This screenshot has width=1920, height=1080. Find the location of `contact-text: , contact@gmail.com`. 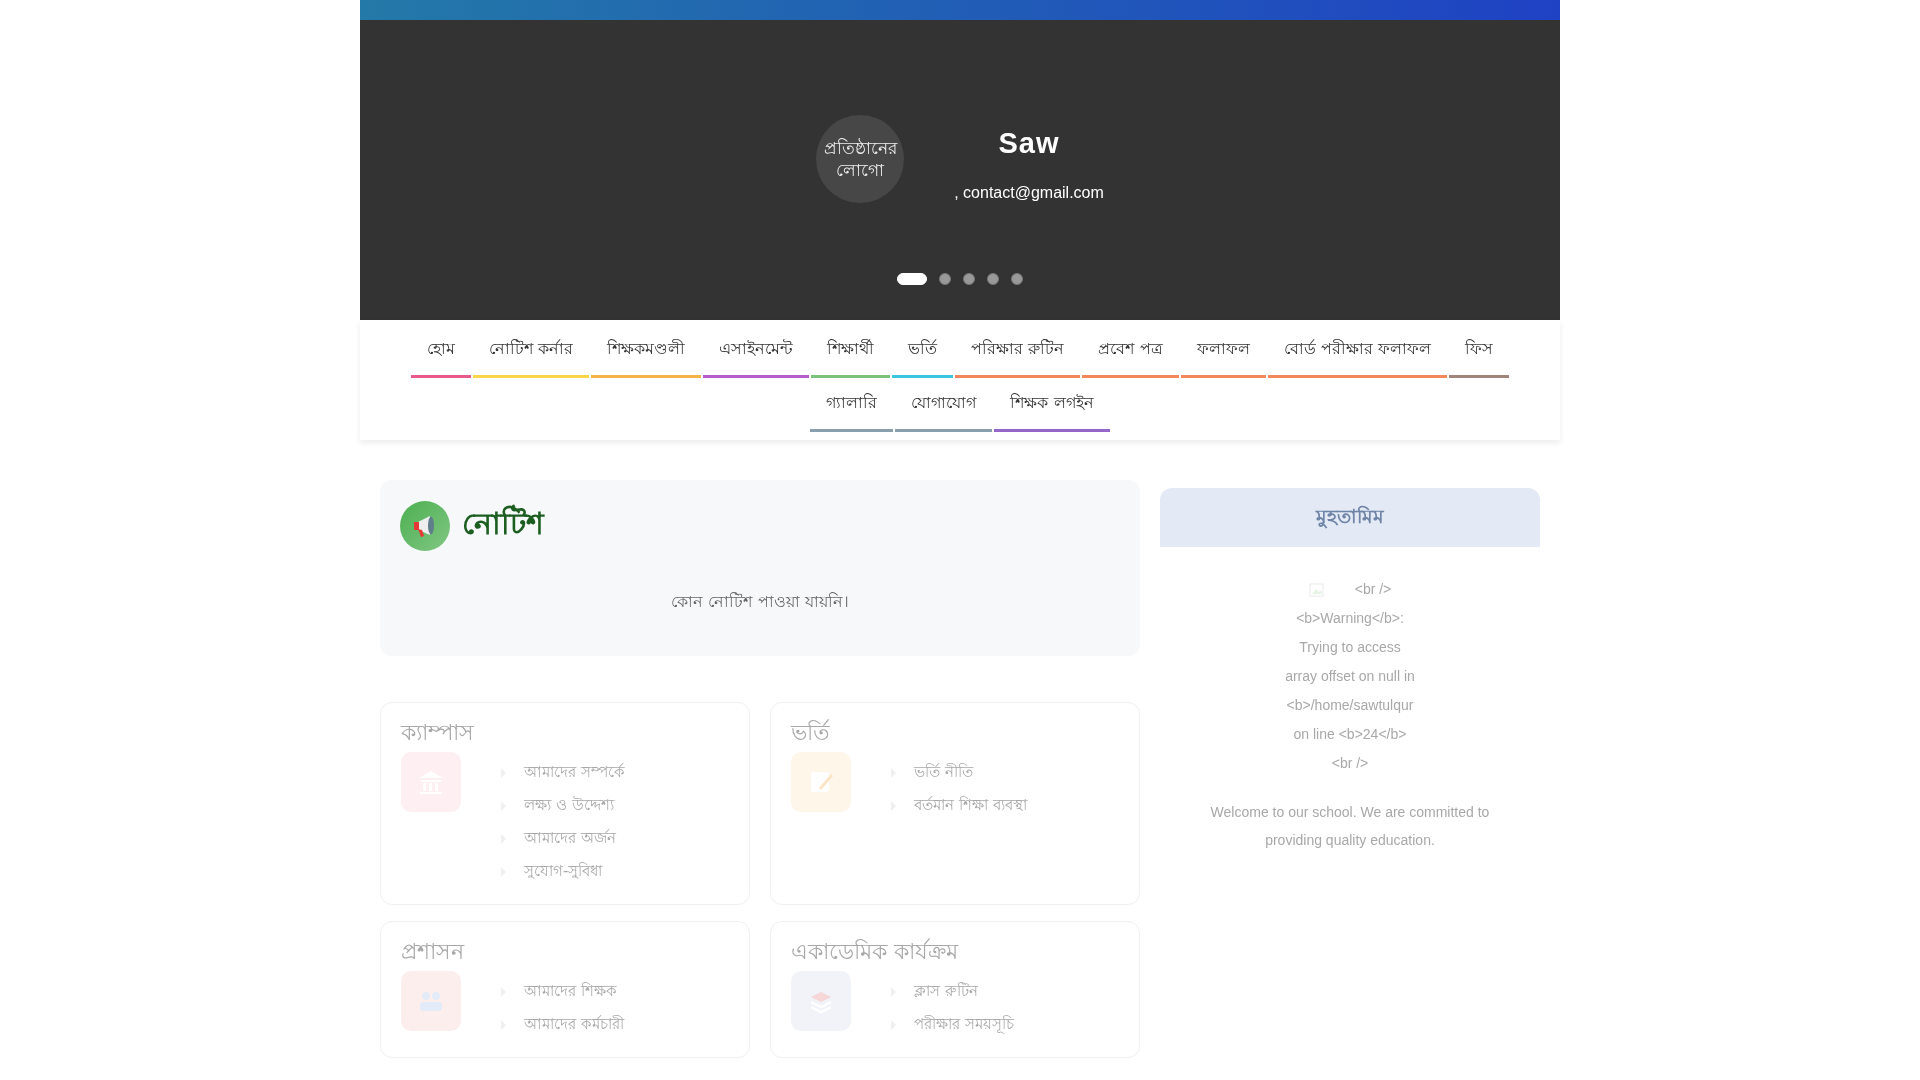

contact-text: , contact@gmail.com is located at coordinates (1029, 192).